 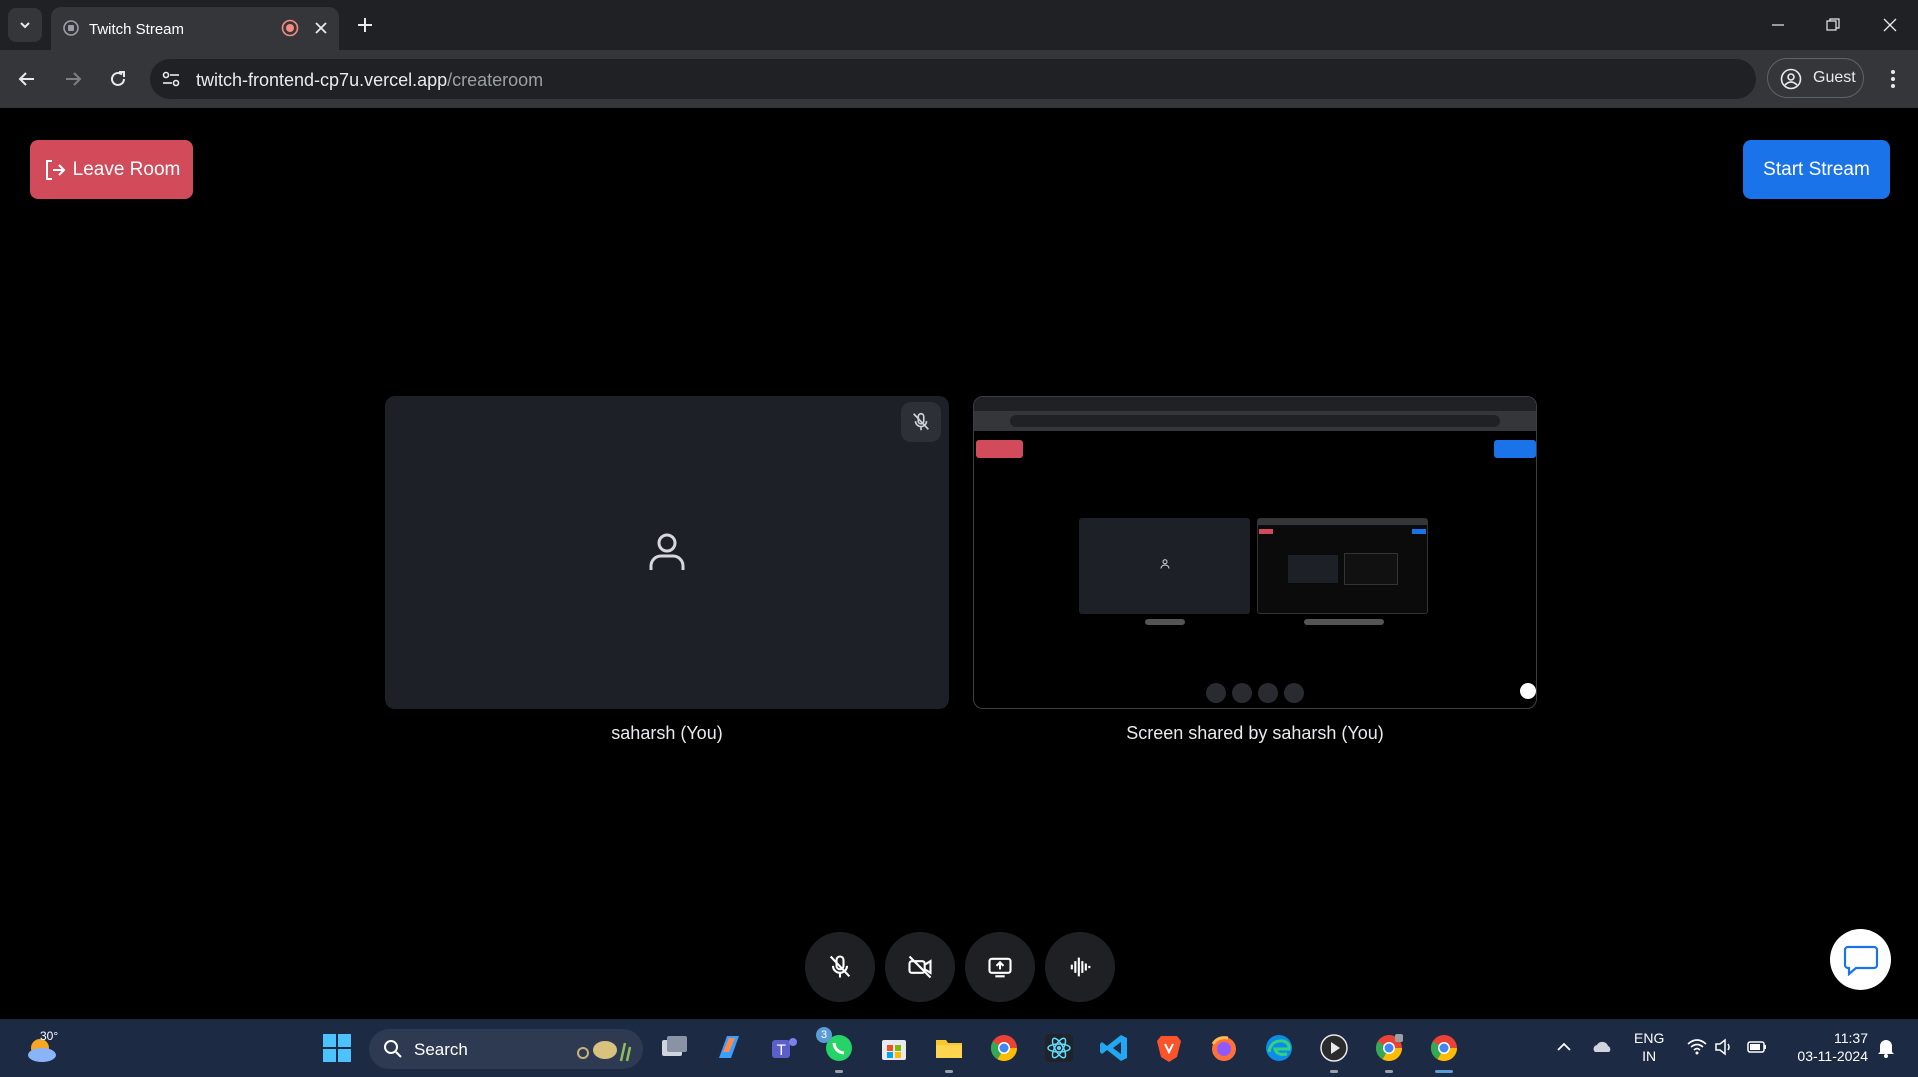 I want to click on participant-video-tile, so click(x=667, y=552).